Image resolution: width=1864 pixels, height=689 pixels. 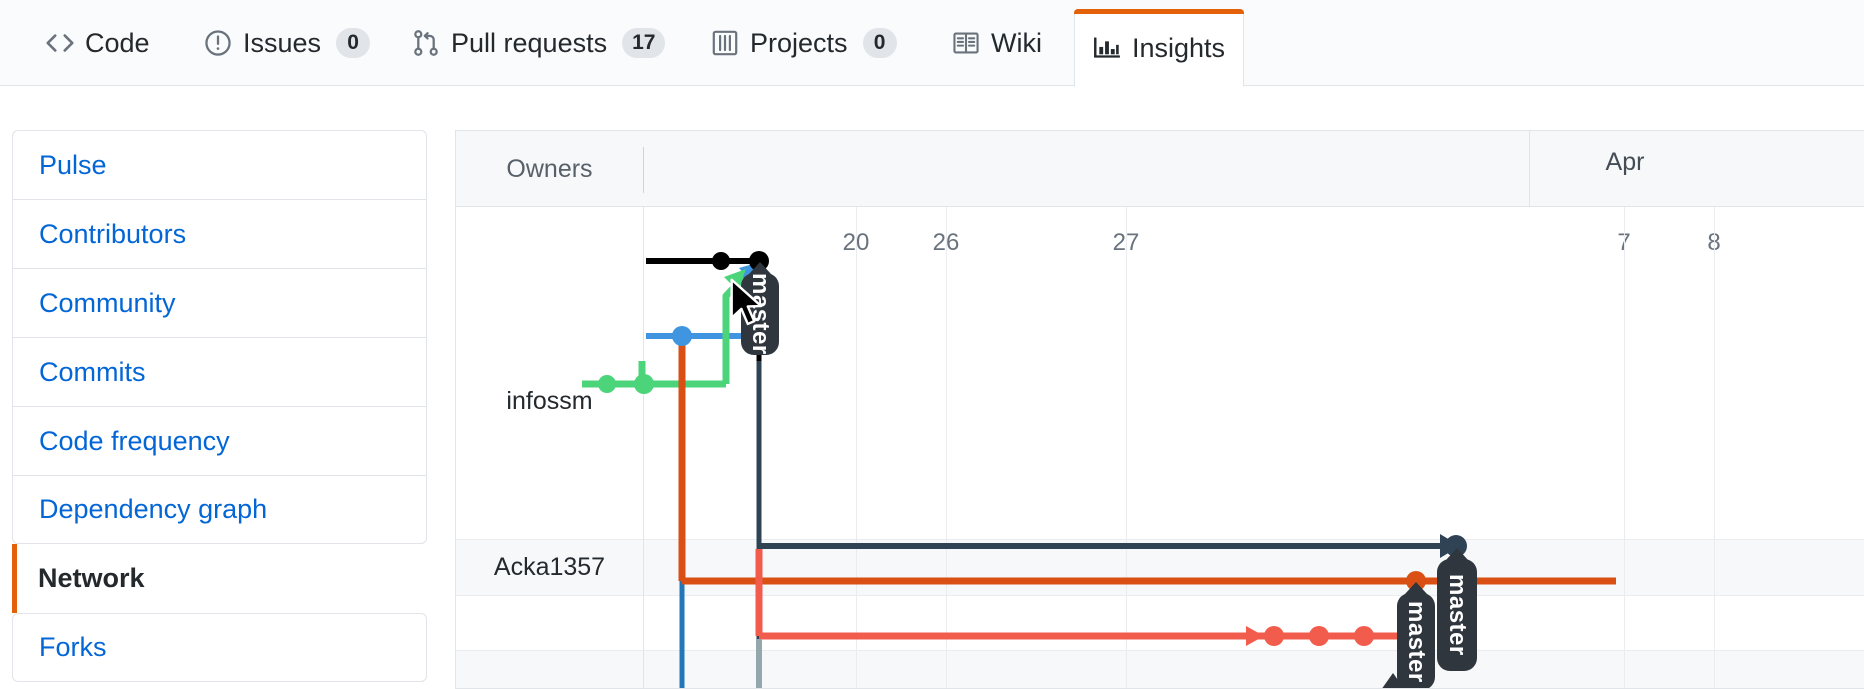 What do you see at coordinates (219, 647) in the screenshot?
I see `sidebar-item-forks: Forks` at bounding box center [219, 647].